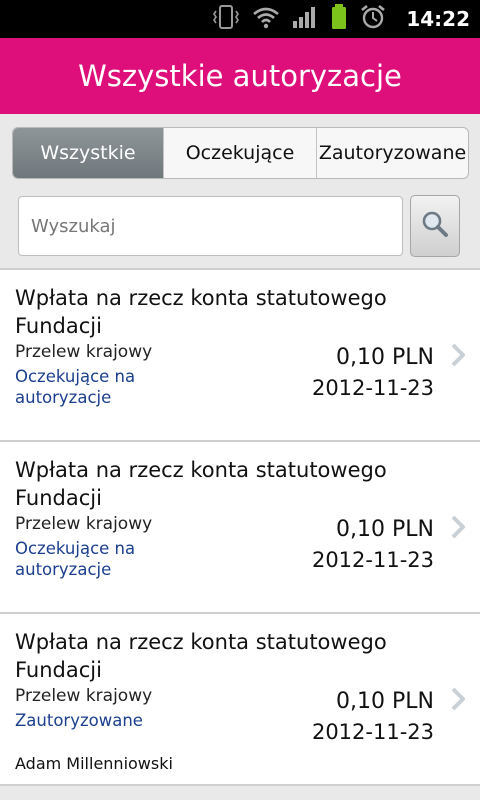  Describe the element at coordinates (373, 19) in the screenshot. I see `alarm-icon` at that location.